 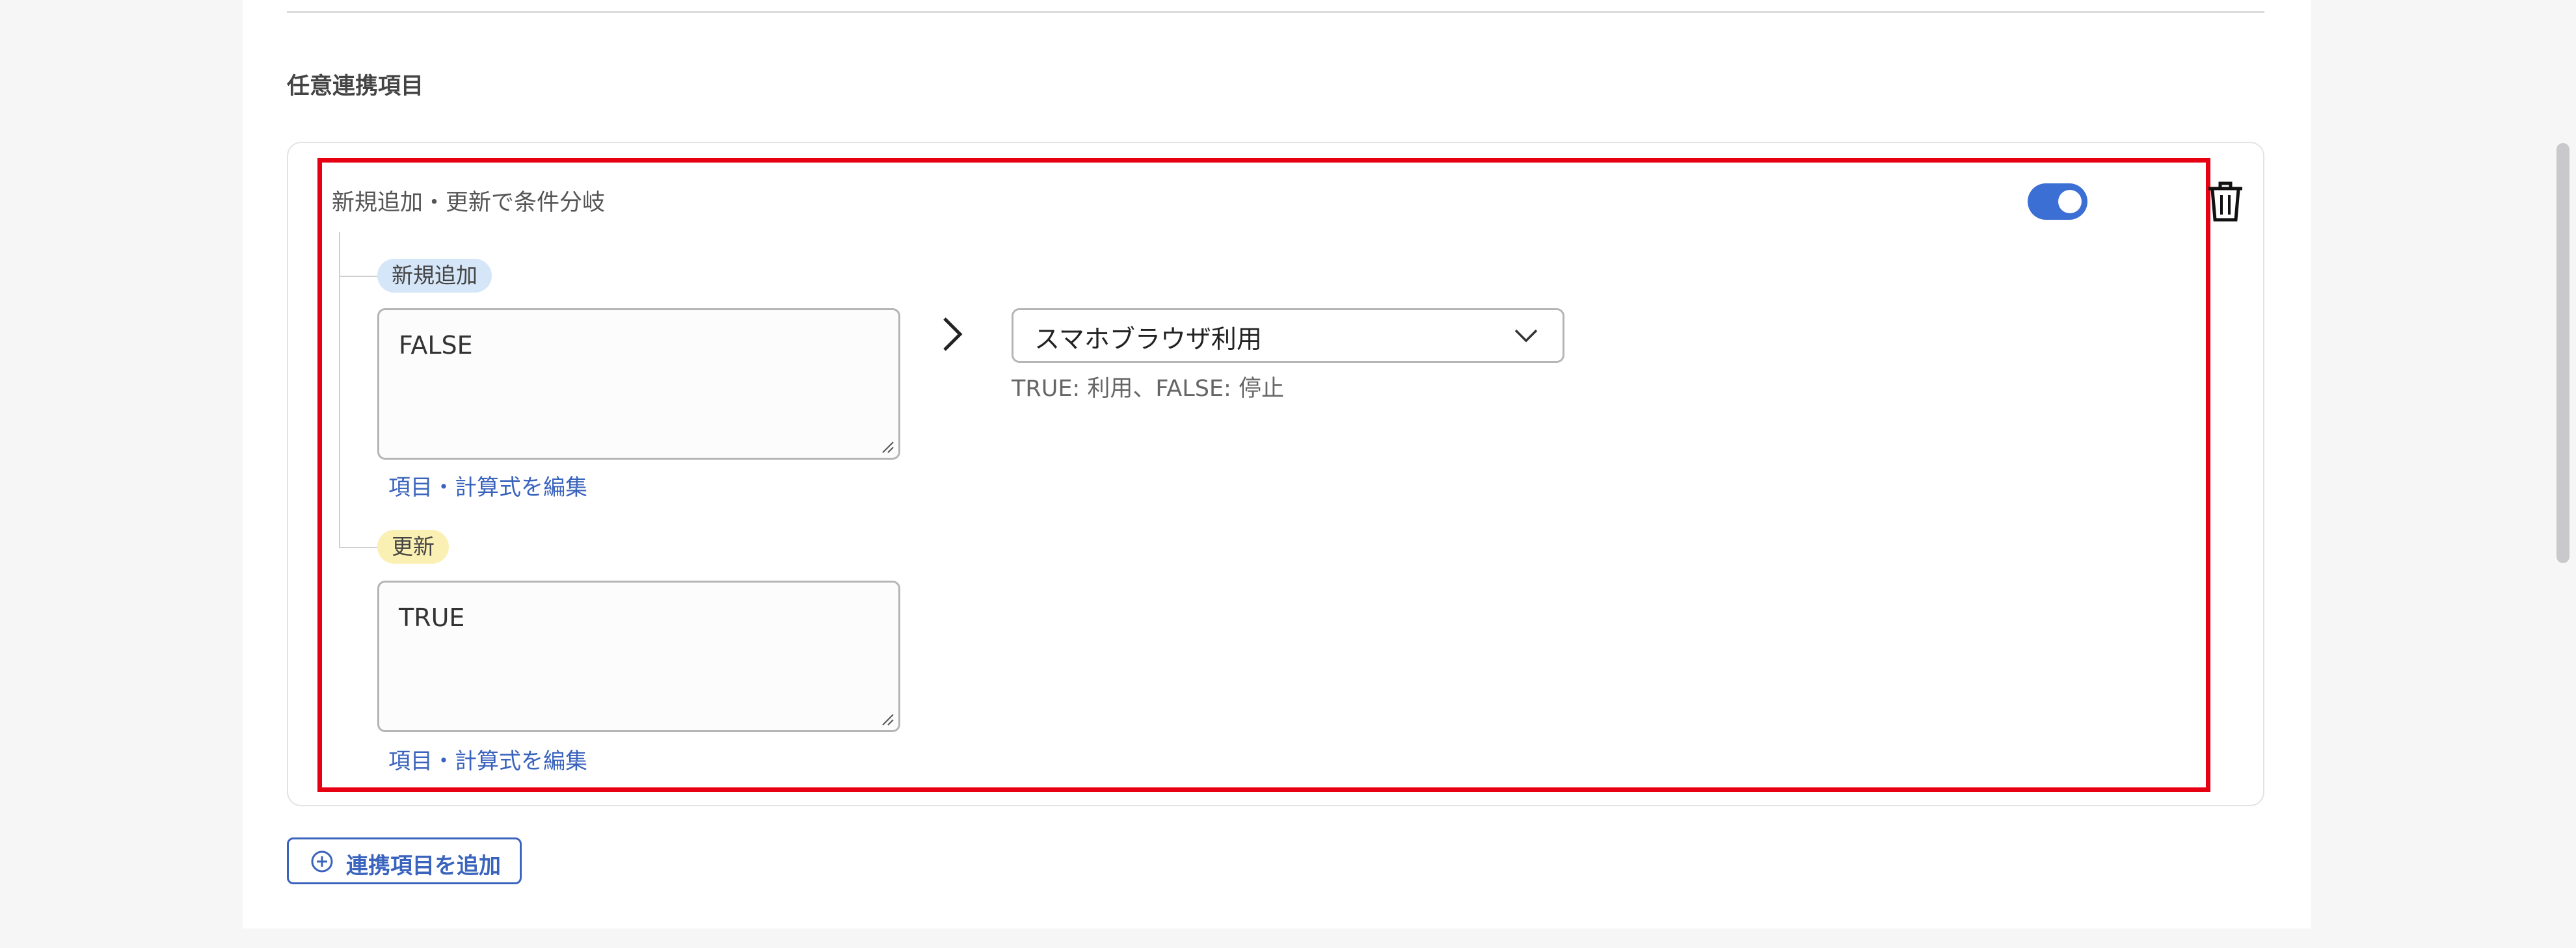 I want to click on enable-toggle, so click(x=2057, y=202).